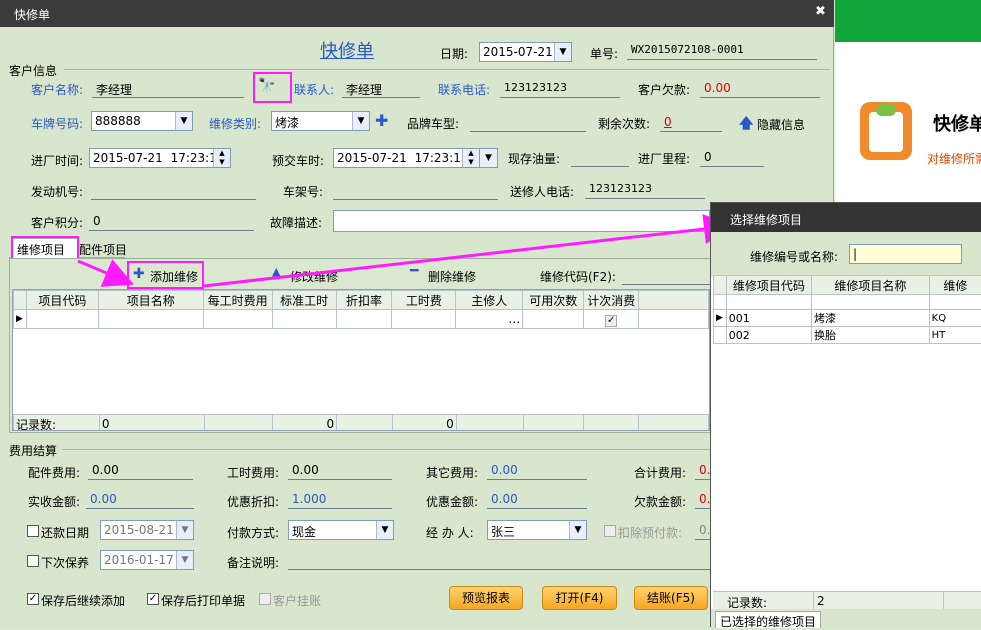  What do you see at coordinates (153, 599) in the screenshot?
I see `save-print-checkbox: ✓` at bounding box center [153, 599].